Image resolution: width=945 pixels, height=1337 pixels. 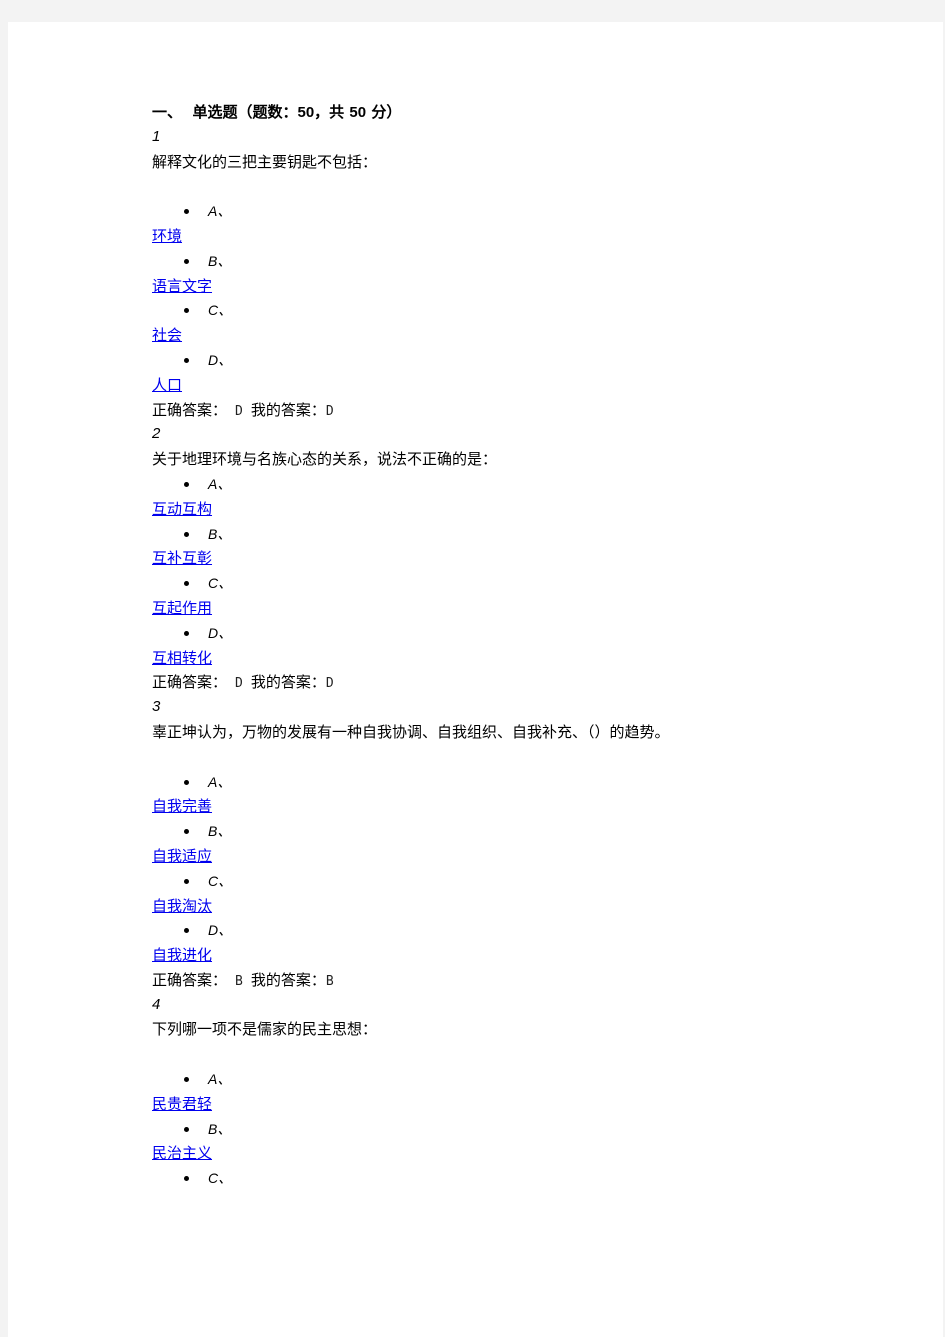 What do you see at coordinates (277, 112) in the screenshot?
I see `section-title: 一、 单选题（题数：50，共 50 分）` at bounding box center [277, 112].